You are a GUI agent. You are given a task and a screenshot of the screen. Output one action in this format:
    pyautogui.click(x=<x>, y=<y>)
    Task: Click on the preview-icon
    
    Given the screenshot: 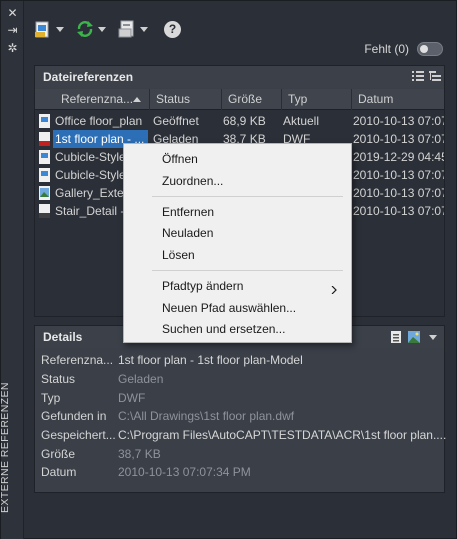 What is the action you would take?
    pyautogui.click(x=414, y=337)
    